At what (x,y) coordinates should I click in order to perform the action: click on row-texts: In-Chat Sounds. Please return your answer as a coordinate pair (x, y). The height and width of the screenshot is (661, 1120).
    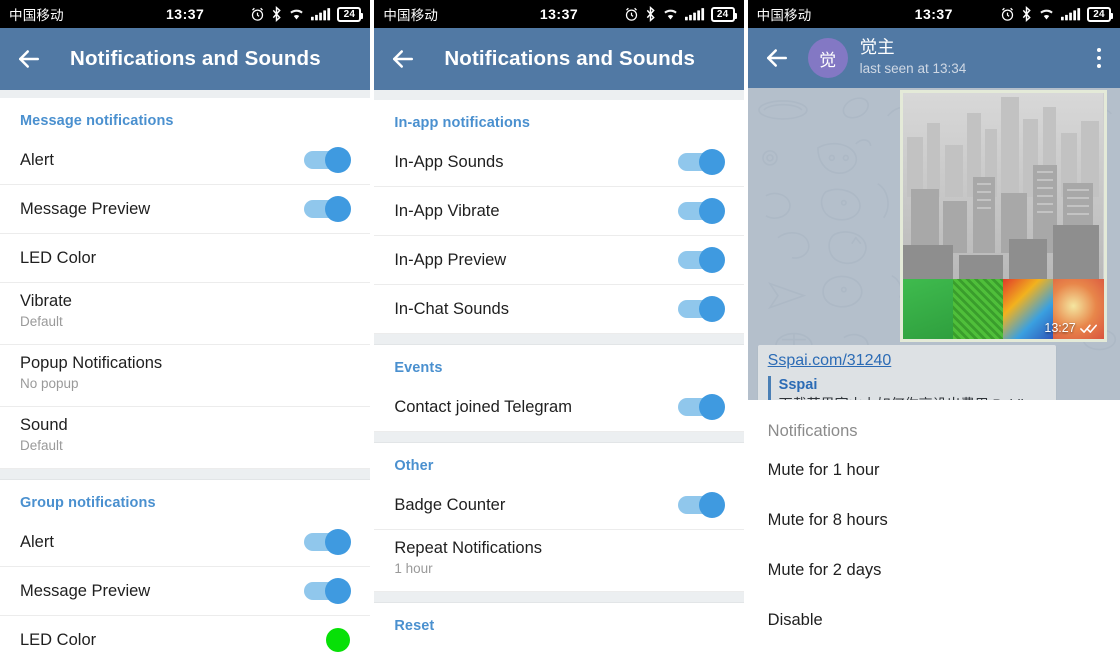
    Looking at the image, I should click on (451, 309).